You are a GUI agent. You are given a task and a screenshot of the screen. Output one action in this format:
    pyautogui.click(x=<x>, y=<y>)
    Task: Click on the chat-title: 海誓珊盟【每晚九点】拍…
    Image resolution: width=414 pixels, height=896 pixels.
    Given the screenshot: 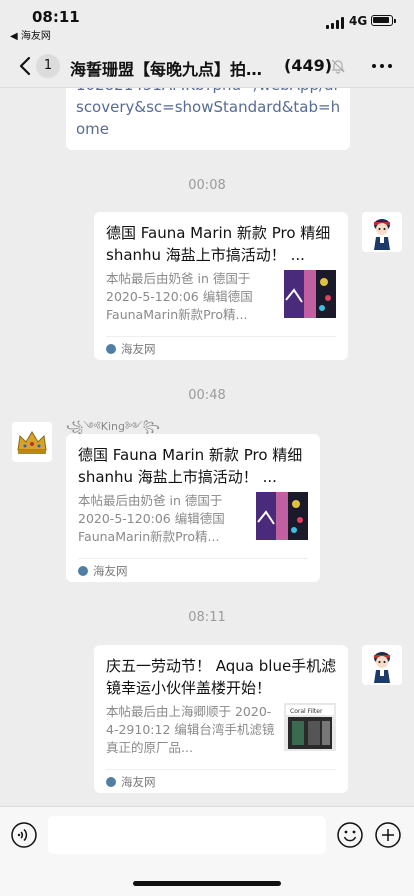 What is the action you would take?
    pyautogui.click(x=175, y=68)
    